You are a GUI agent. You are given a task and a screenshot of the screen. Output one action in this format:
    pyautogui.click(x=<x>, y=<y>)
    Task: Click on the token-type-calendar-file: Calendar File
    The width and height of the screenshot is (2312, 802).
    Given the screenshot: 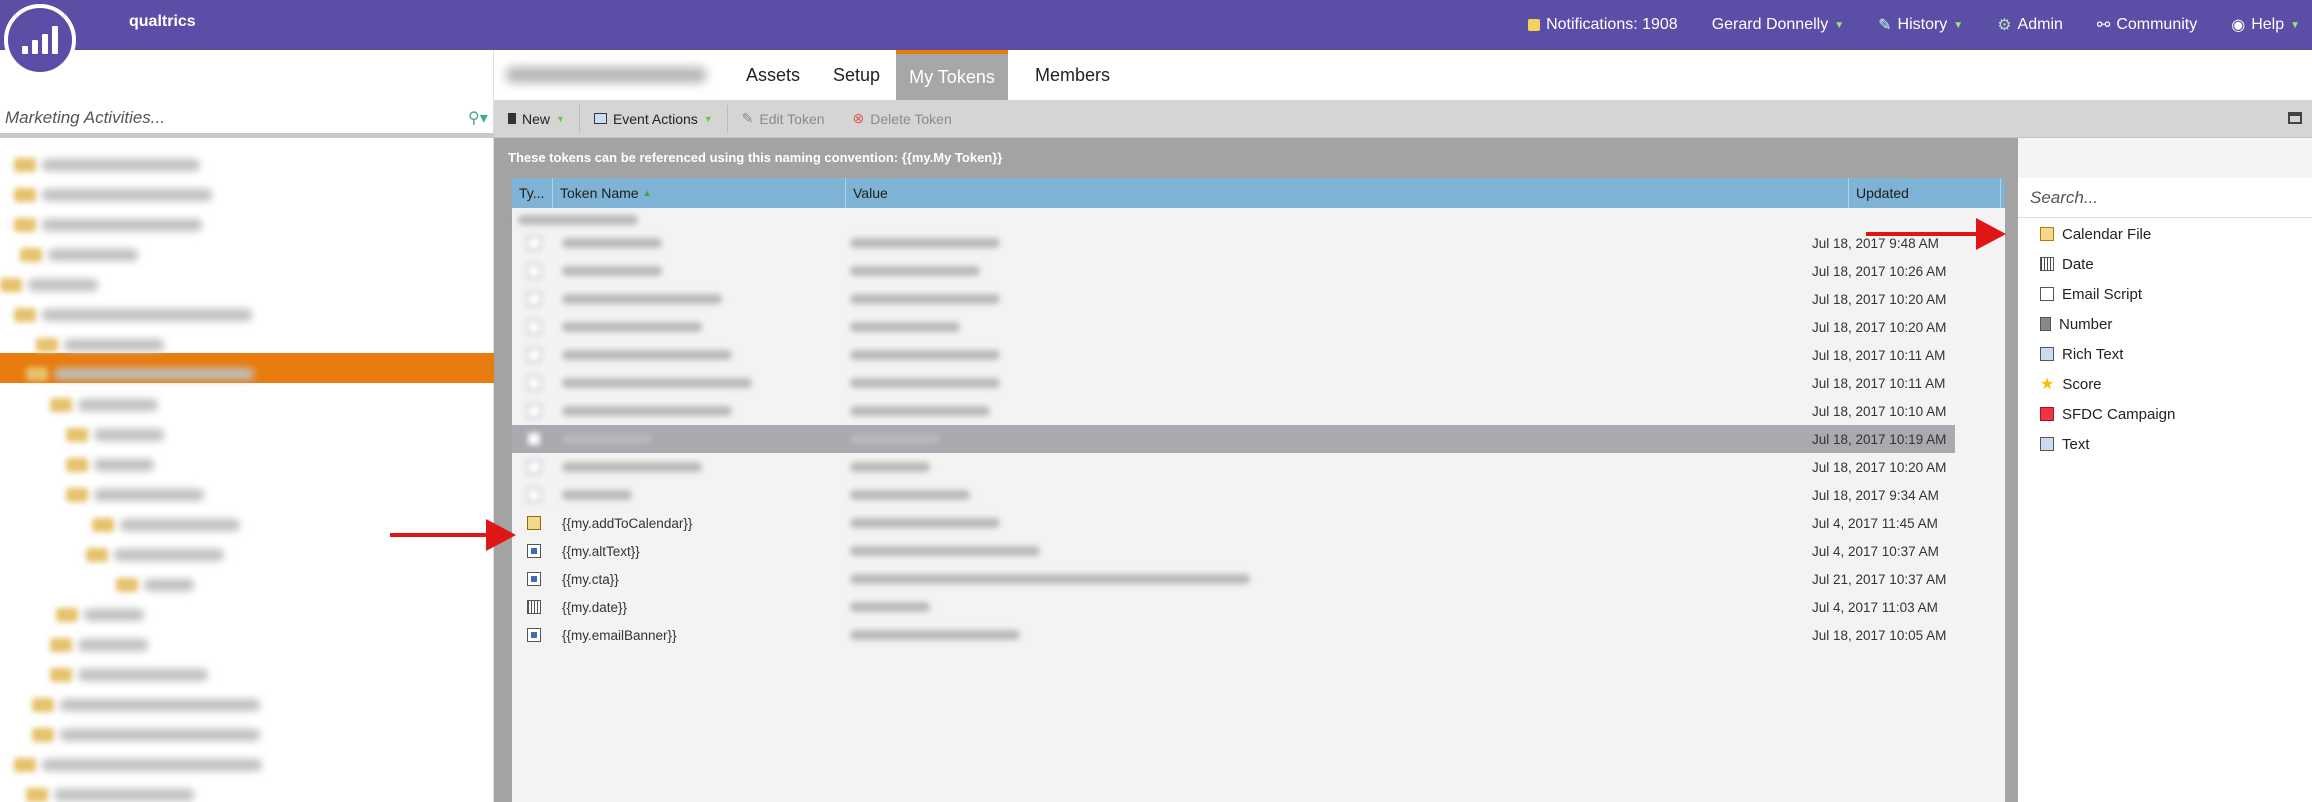 What is the action you would take?
    pyautogui.click(x=2095, y=234)
    